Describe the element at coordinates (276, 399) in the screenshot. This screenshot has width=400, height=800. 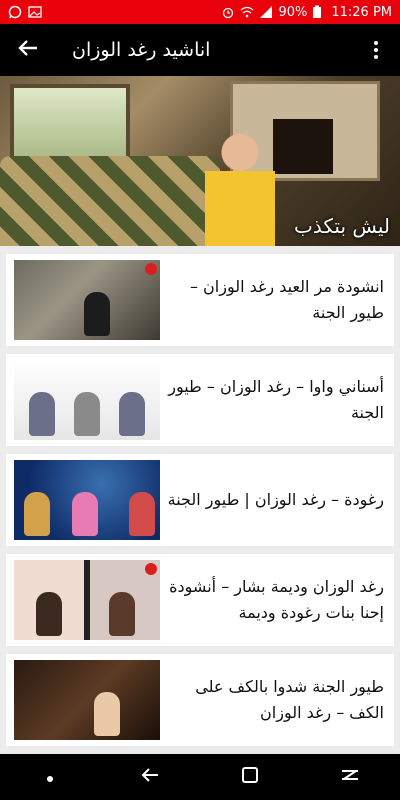
I see `video-title: أسناني واوا – رغد الوزان – طيور الجنة` at that location.